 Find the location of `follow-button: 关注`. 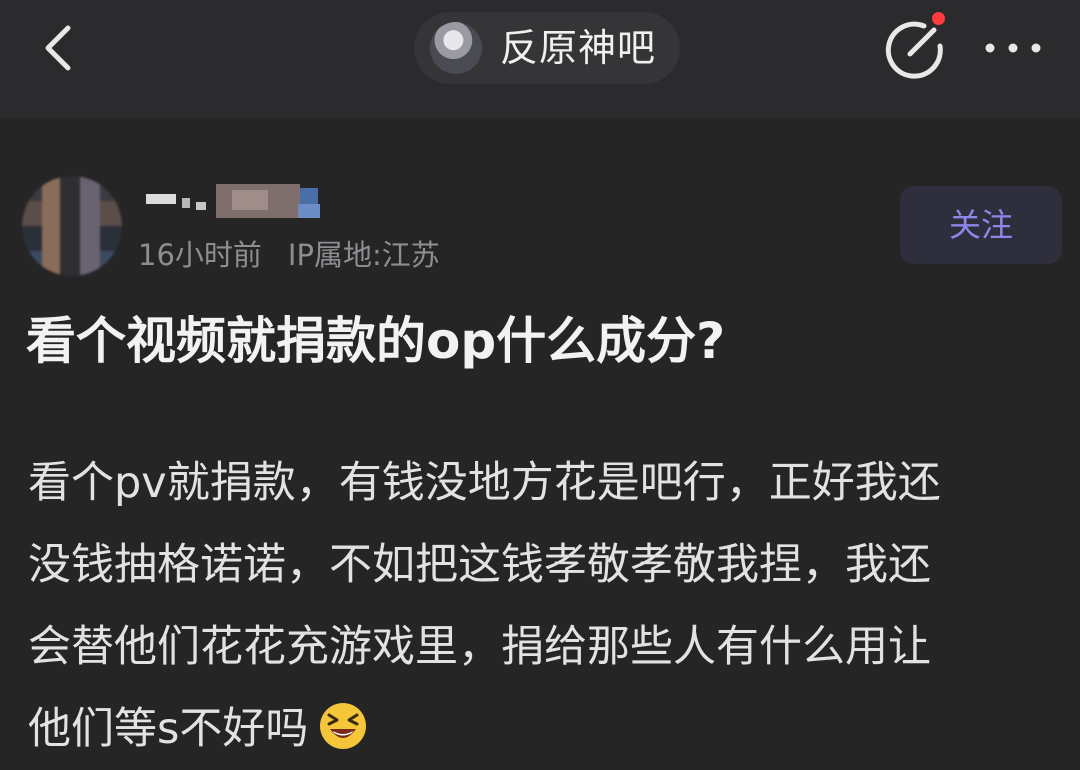

follow-button: 关注 is located at coordinates (981, 225).